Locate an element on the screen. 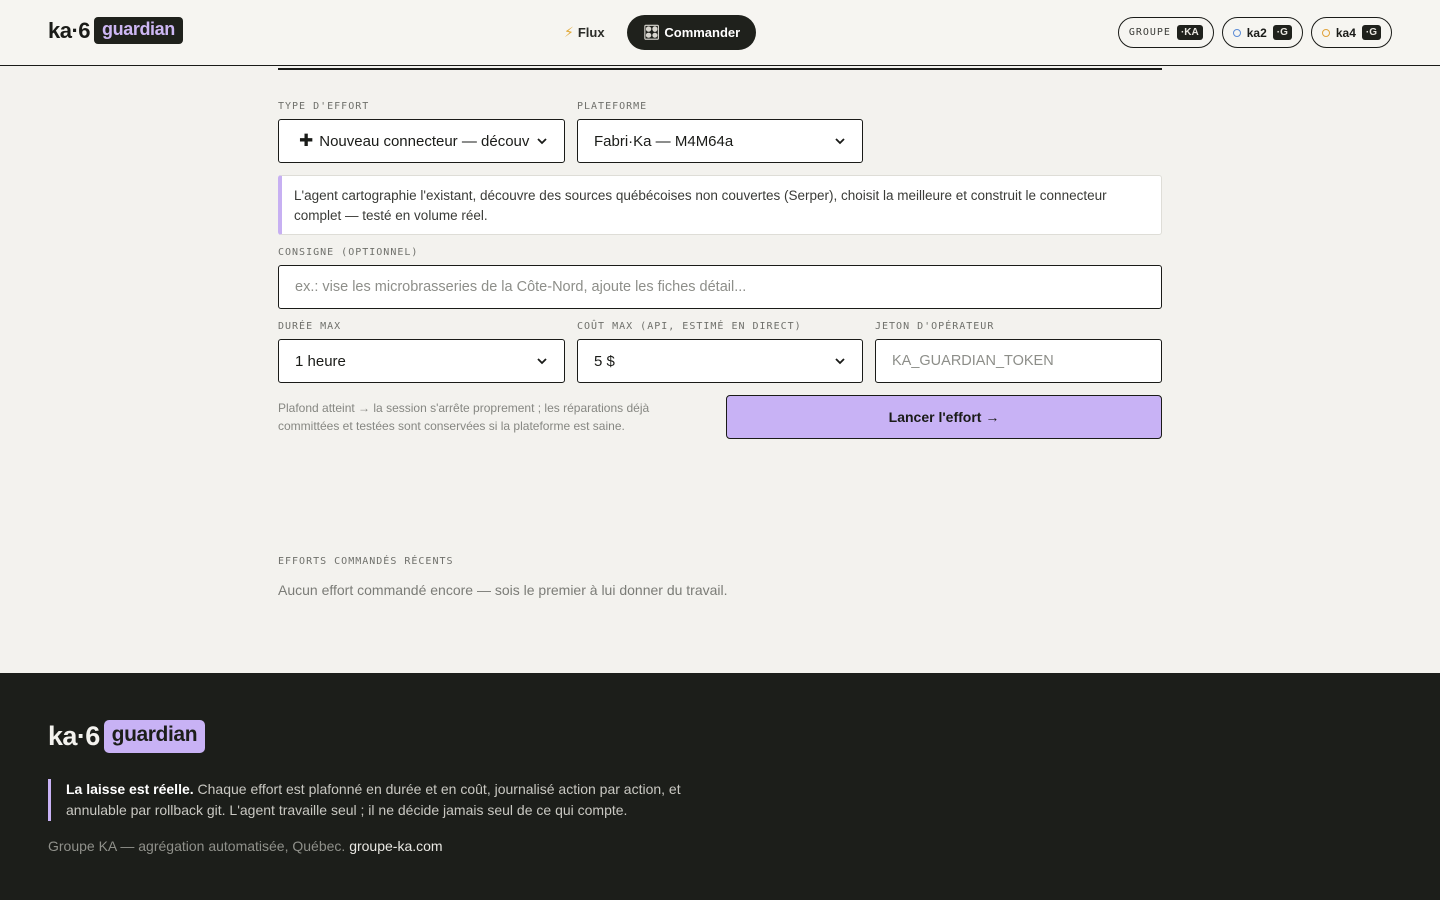 This screenshot has width=1440, height=900. chip-ka4: ka4 ·G is located at coordinates (1351, 32).